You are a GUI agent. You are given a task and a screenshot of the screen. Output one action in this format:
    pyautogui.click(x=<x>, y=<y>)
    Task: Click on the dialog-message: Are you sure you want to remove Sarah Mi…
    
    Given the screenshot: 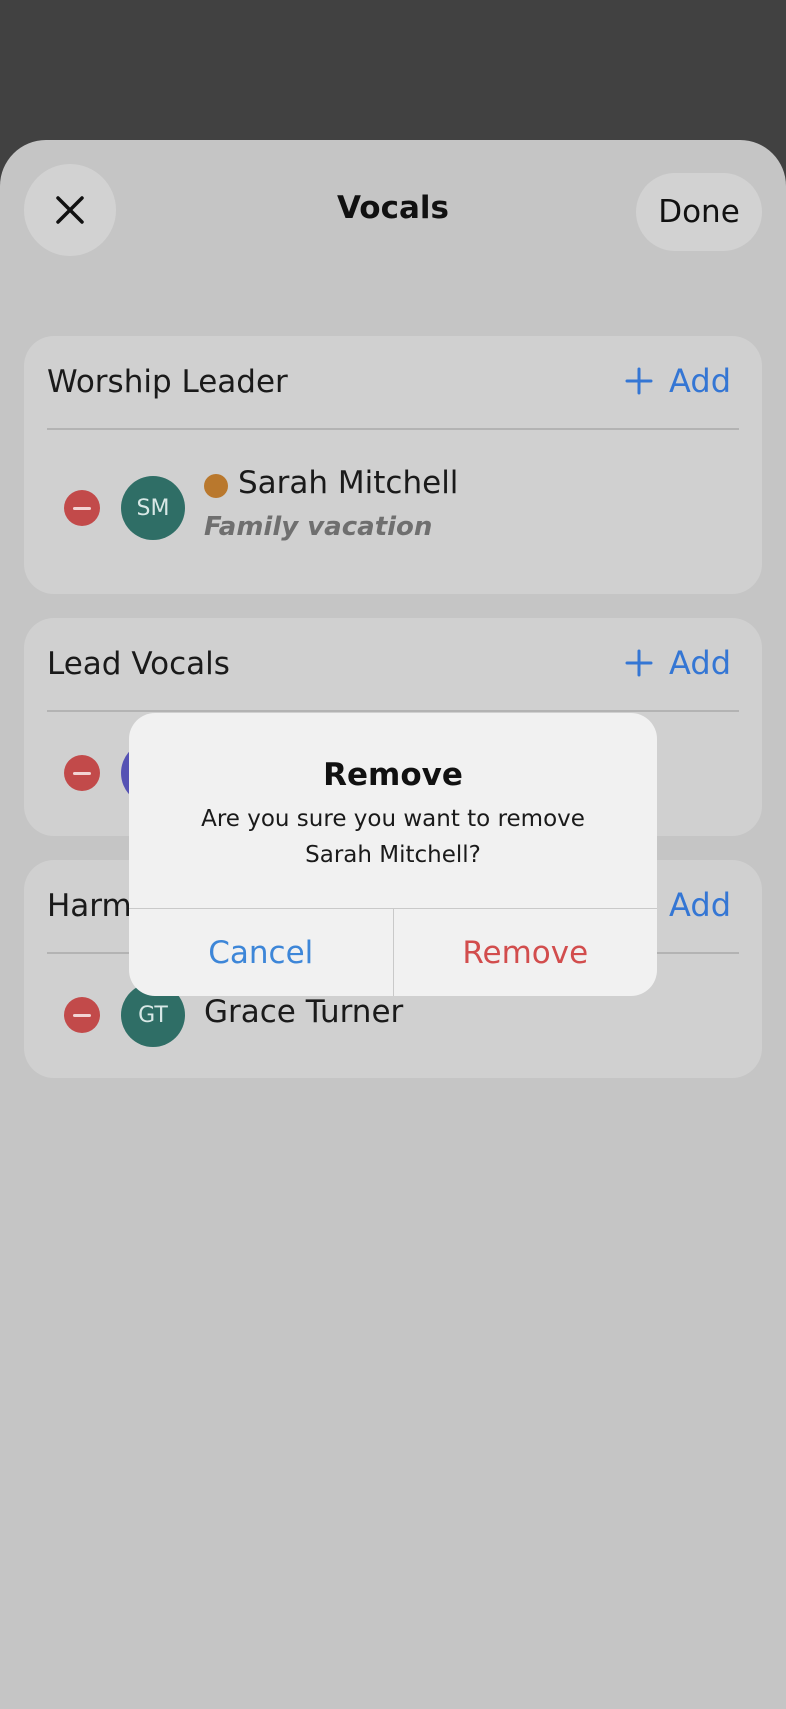 What is the action you would take?
    pyautogui.click(x=393, y=837)
    